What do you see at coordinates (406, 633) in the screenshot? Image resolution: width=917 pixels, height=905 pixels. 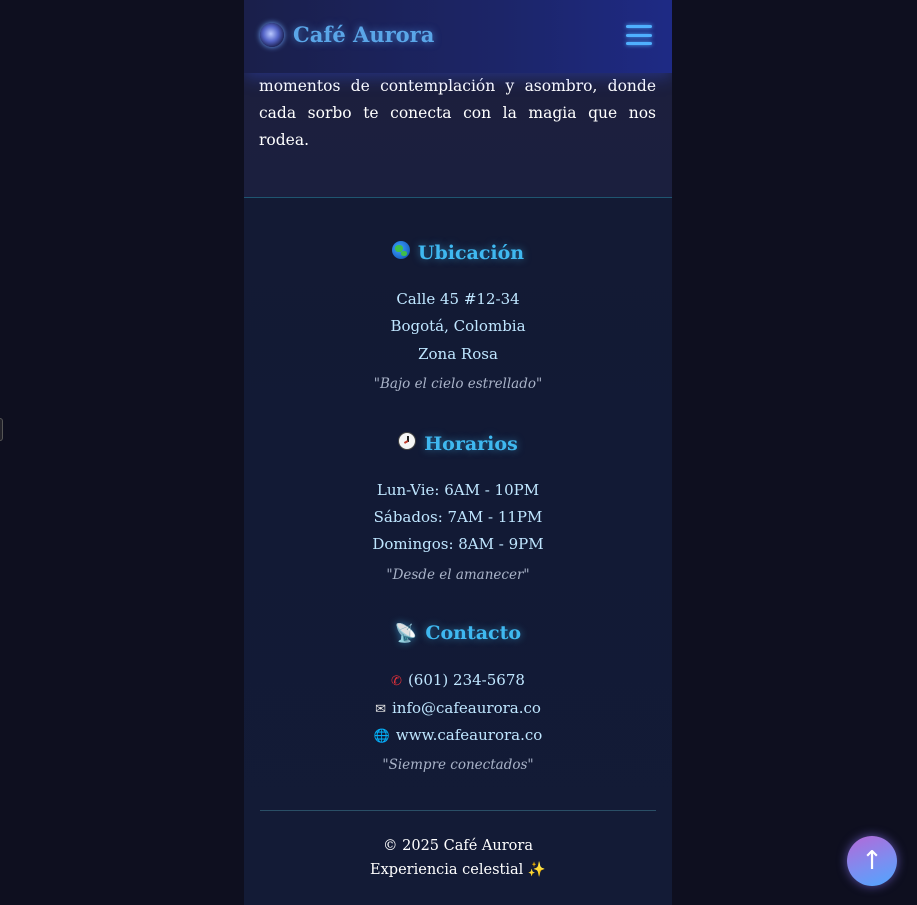 I see `satellite-dish-icon: 📡` at bounding box center [406, 633].